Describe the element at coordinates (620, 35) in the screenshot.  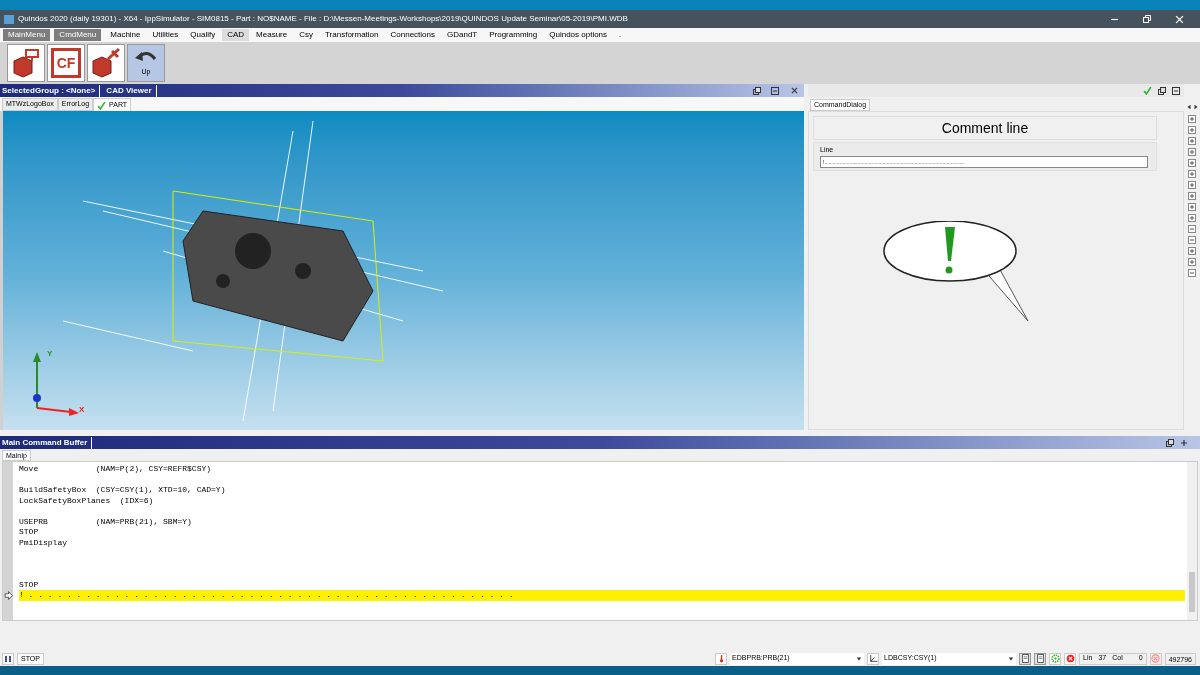
I see `menu-item: .` at that location.